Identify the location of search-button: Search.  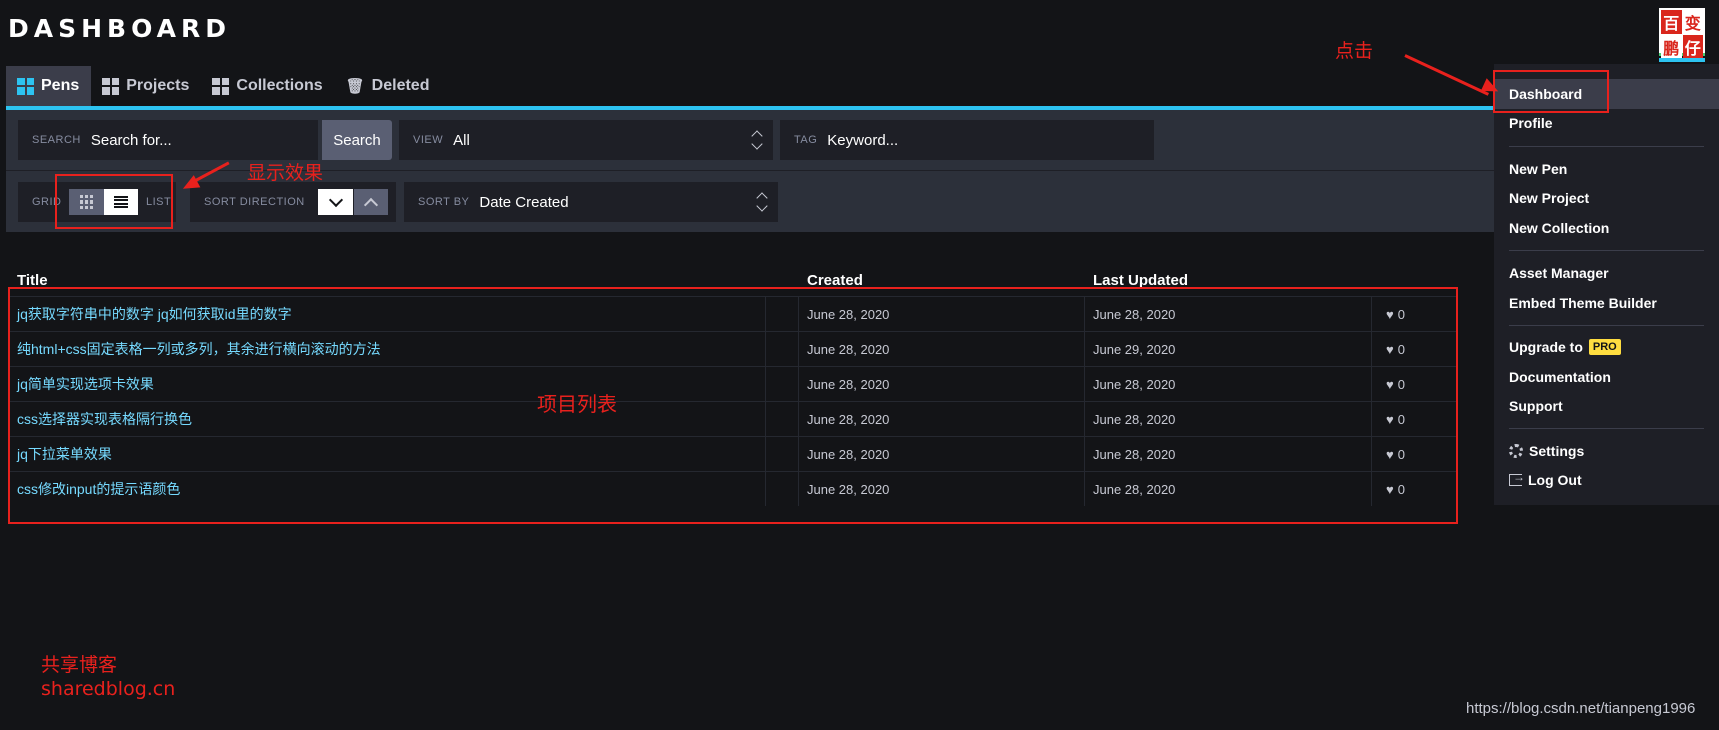
(357, 140).